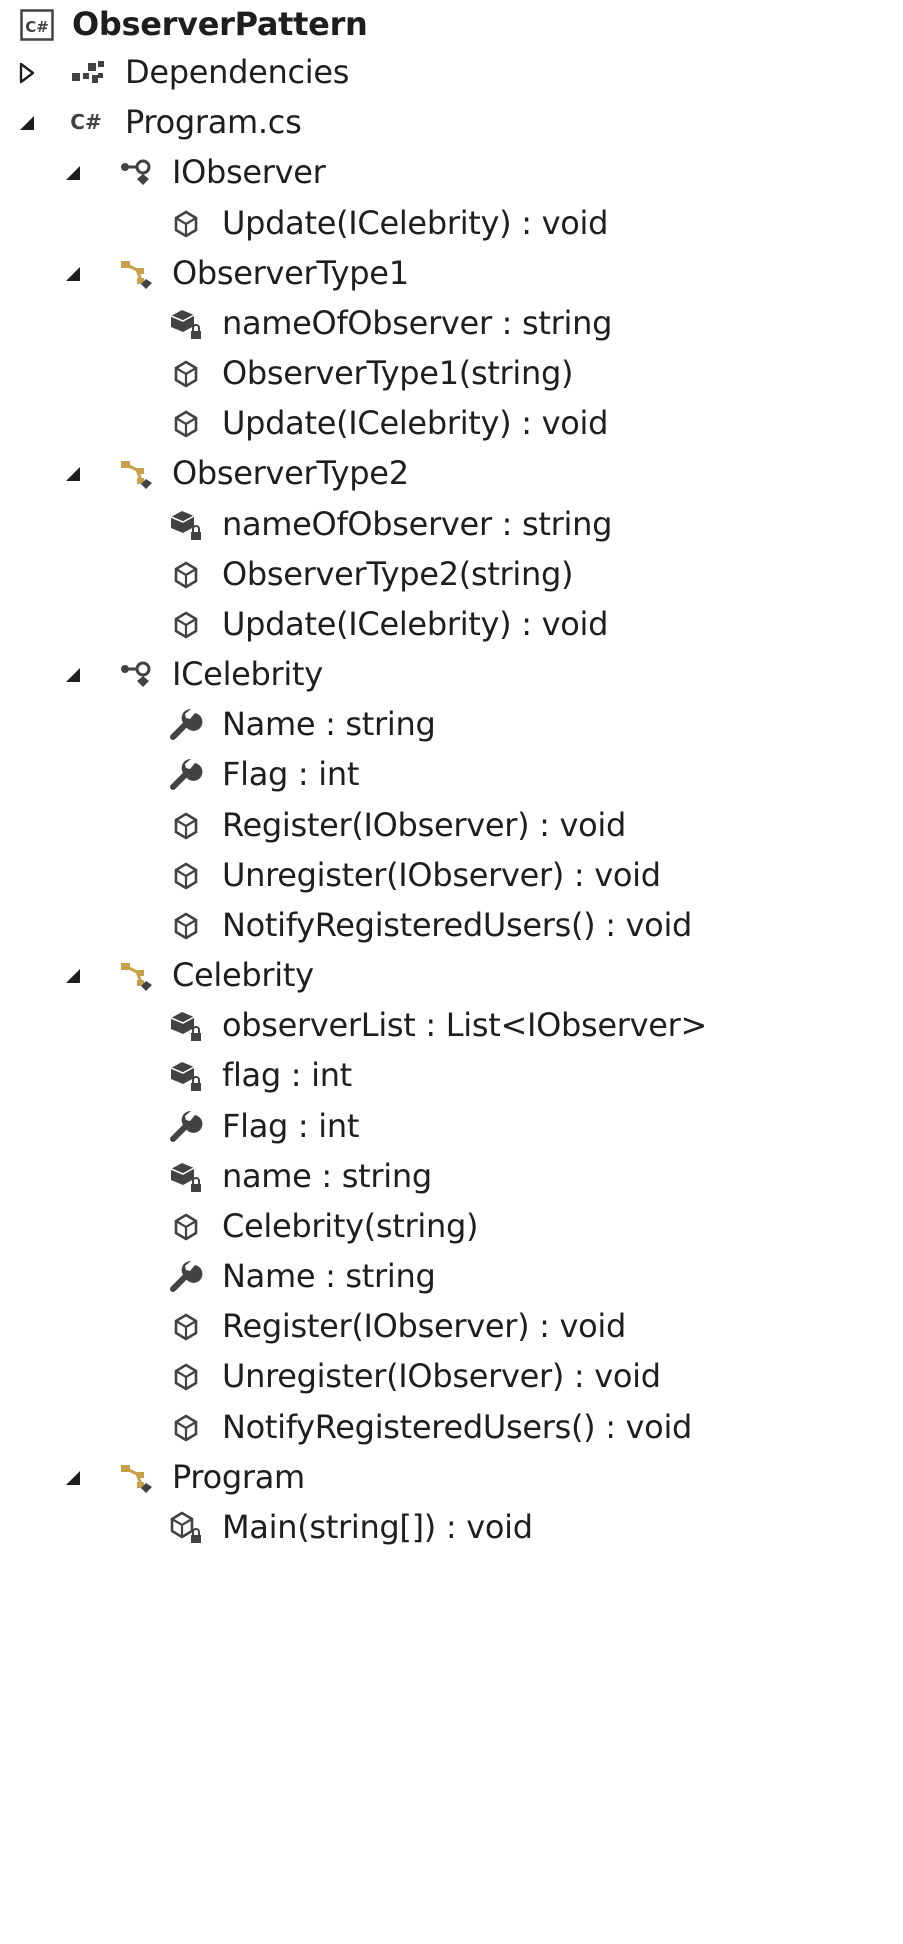 This screenshot has width=903, height=1944. I want to click on tree-node-label: Dependencies, so click(237, 72).